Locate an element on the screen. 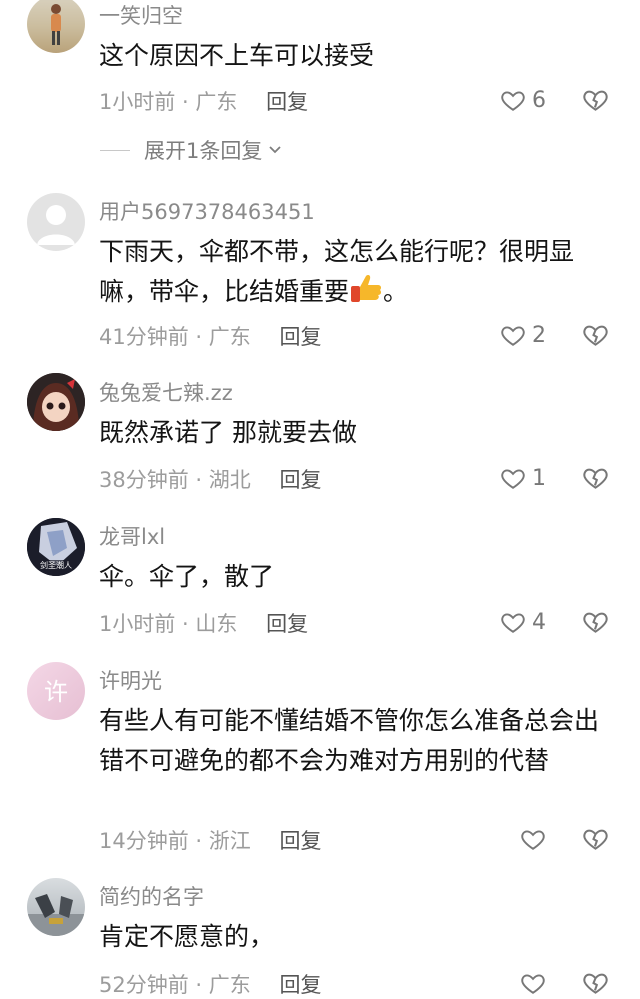 This screenshot has height=999, width=640. avatar: 许 is located at coordinates (56, 691).